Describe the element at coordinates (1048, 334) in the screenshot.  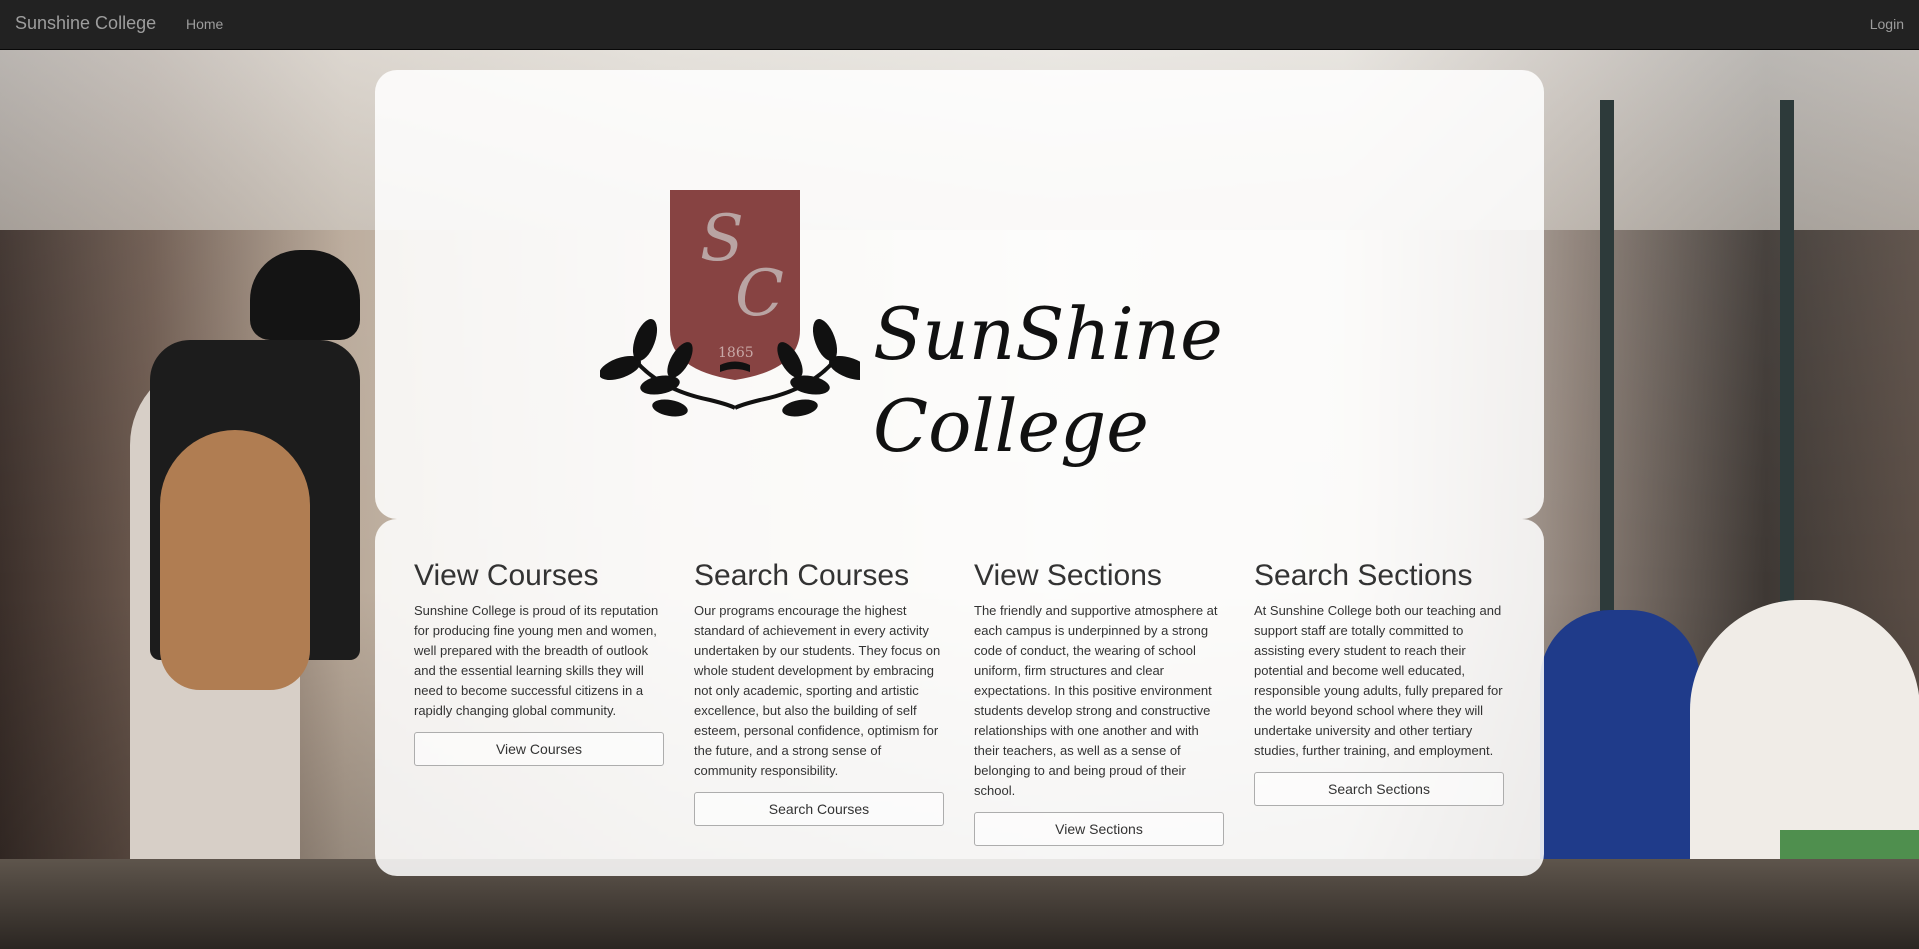
I see `college-name-line1: SunShine` at that location.